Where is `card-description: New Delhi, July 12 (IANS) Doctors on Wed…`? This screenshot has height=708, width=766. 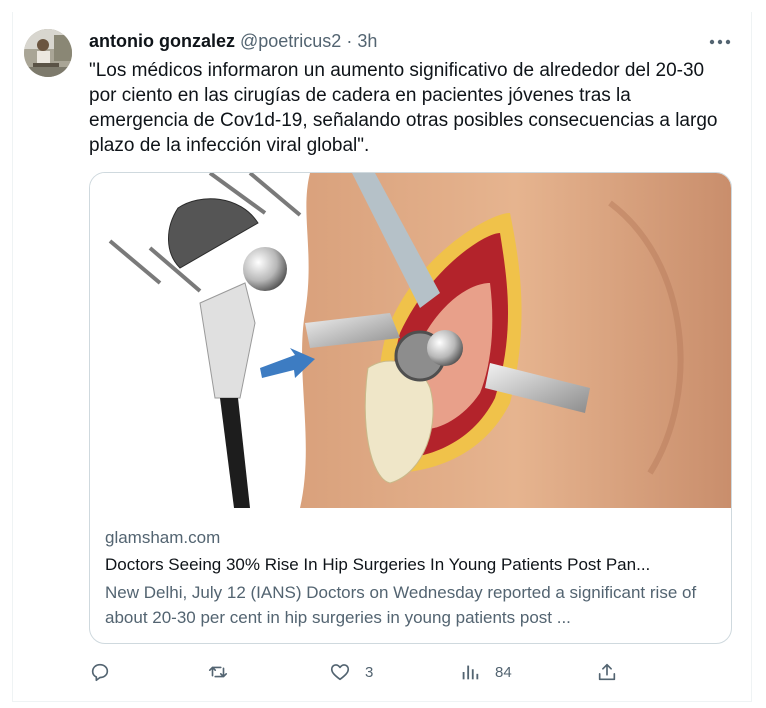 card-description: New Delhi, July 12 (IANS) Doctors on Wed… is located at coordinates (401, 605).